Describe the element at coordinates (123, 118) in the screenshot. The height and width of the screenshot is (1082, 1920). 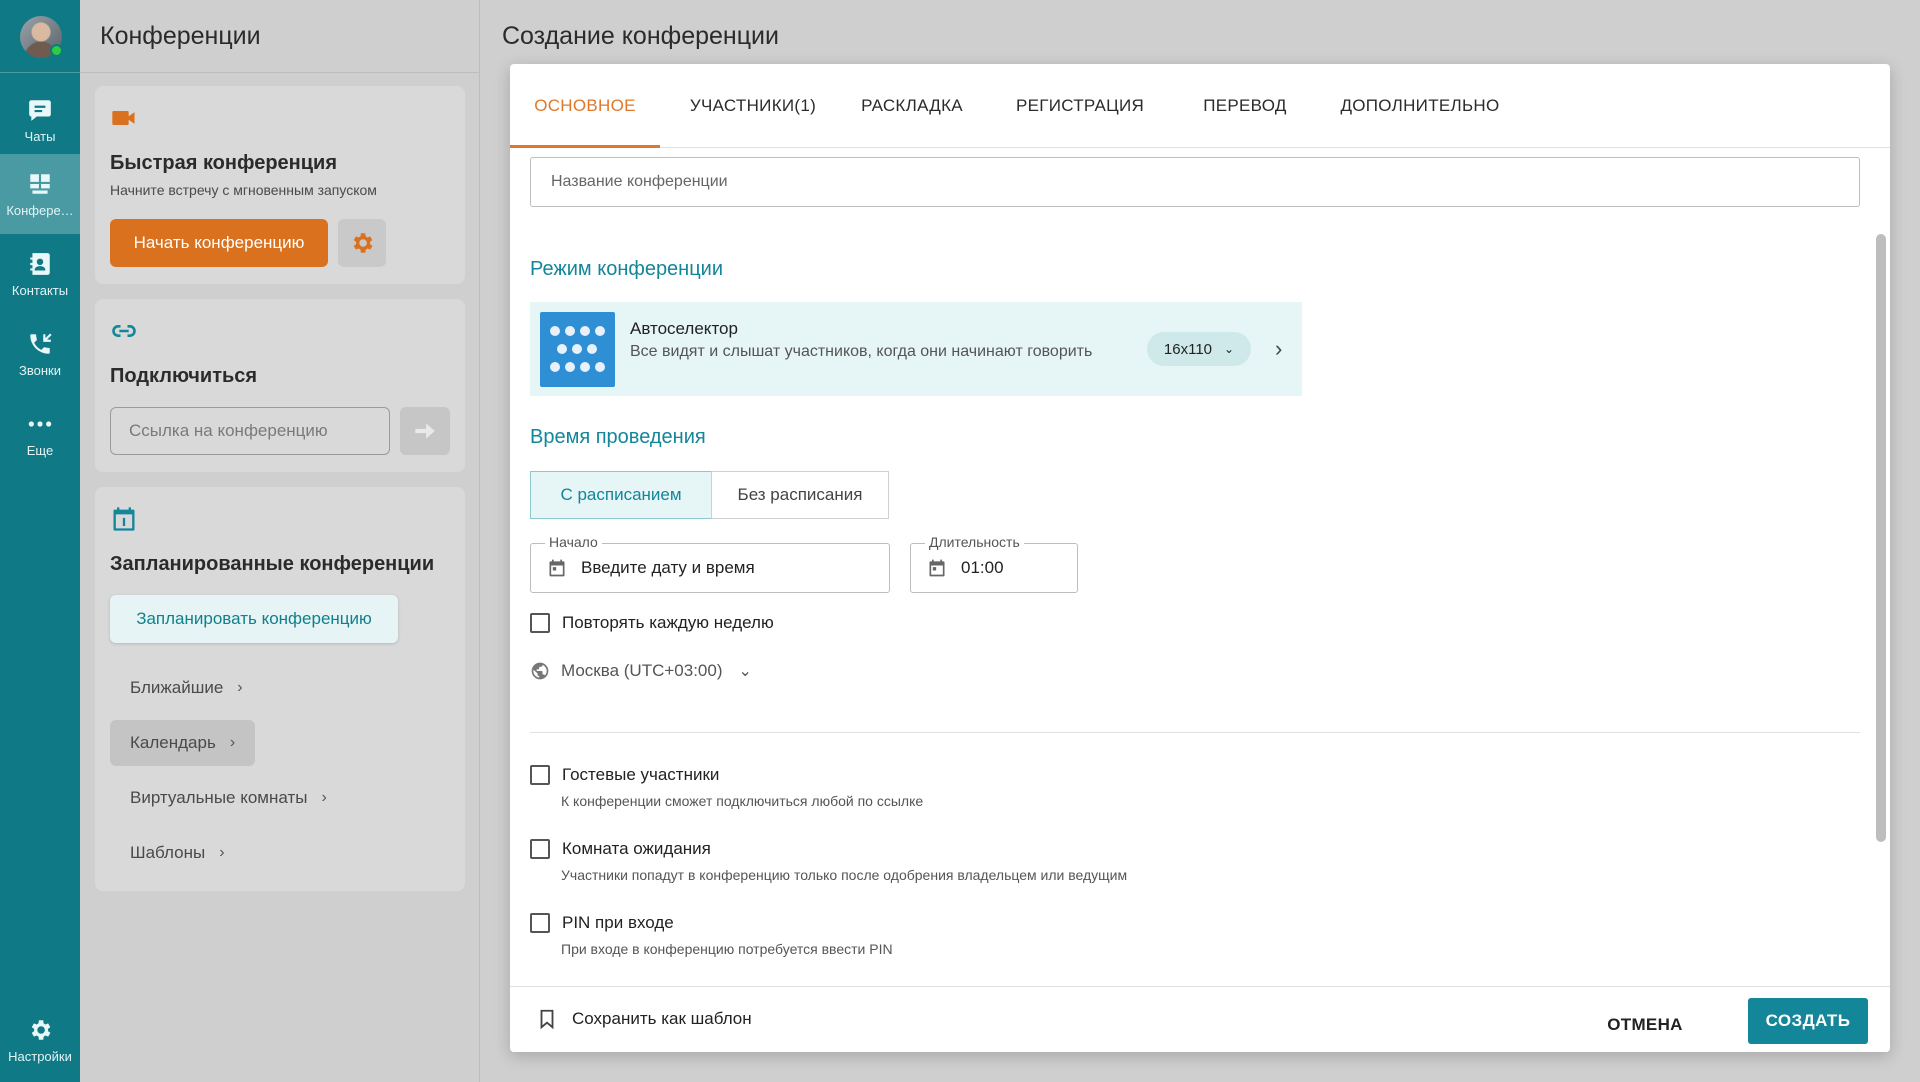
I see `video-camera-icon` at that location.